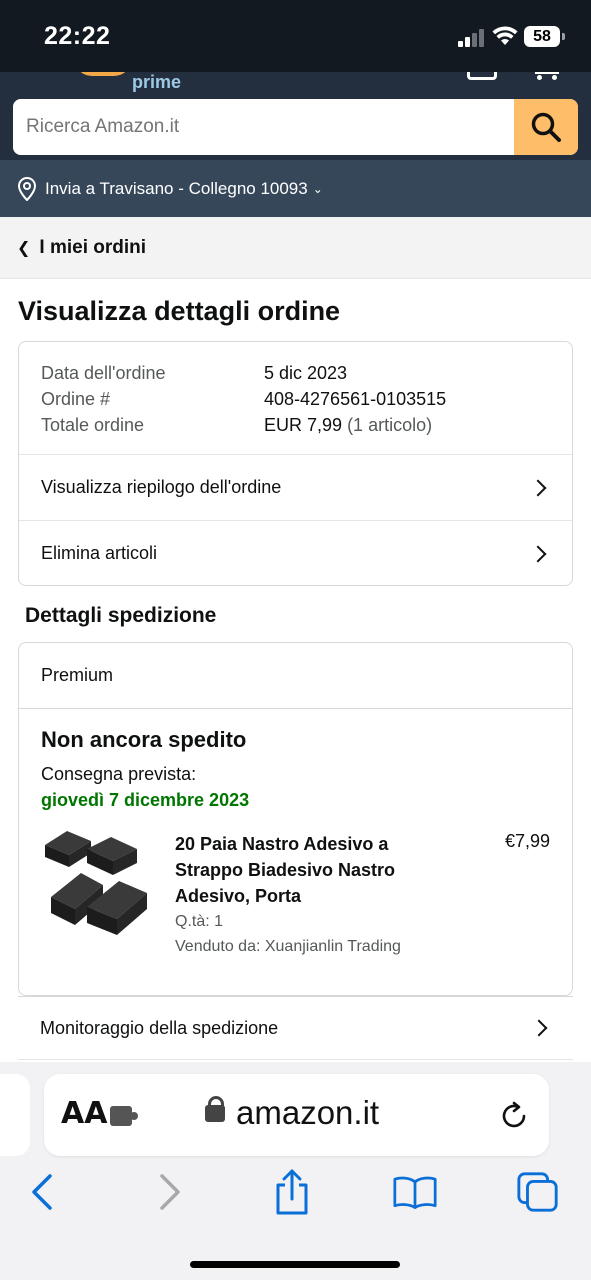 The height and width of the screenshot is (1280, 591). What do you see at coordinates (97, 885) in the screenshot?
I see `product-image` at bounding box center [97, 885].